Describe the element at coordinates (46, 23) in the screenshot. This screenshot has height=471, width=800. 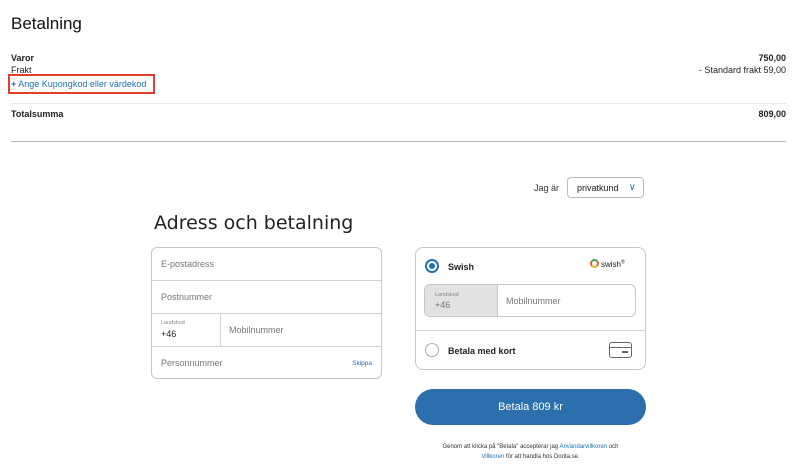
I see `page-title: Betalning` at that location.